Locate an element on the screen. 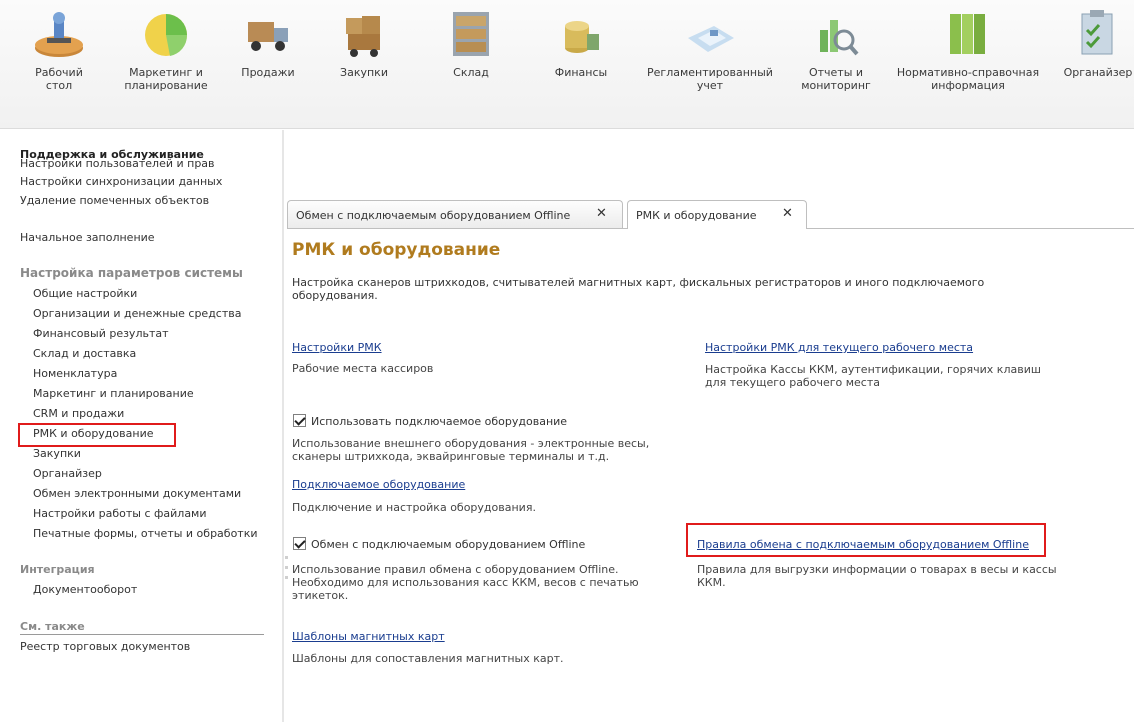  sidebar-item-warehouse: Склад и доставка is located at coordinates (84, 353).